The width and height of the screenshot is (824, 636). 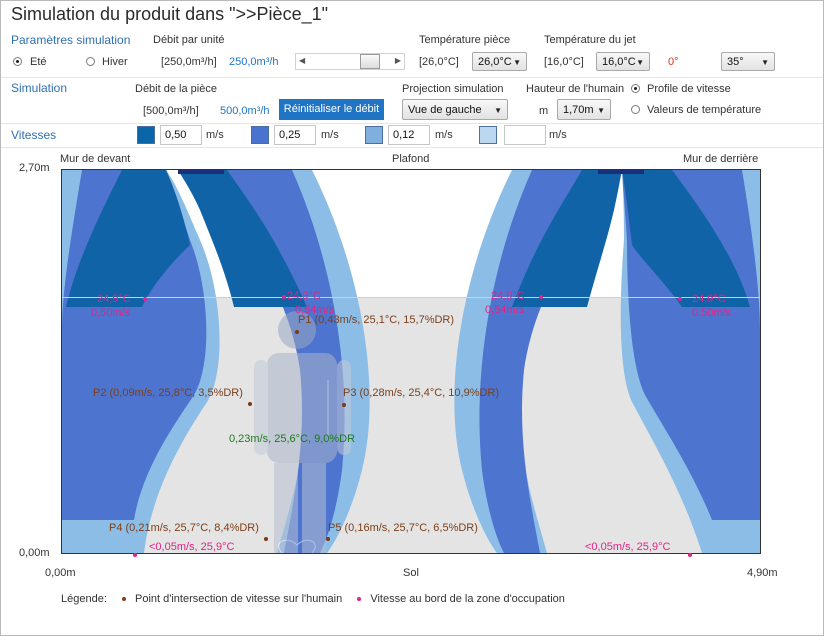 What do you see at coordinates (295, 135) in the screenshot?
I see `velocity-input-2: 0,25` at bounding box center [295, 135].